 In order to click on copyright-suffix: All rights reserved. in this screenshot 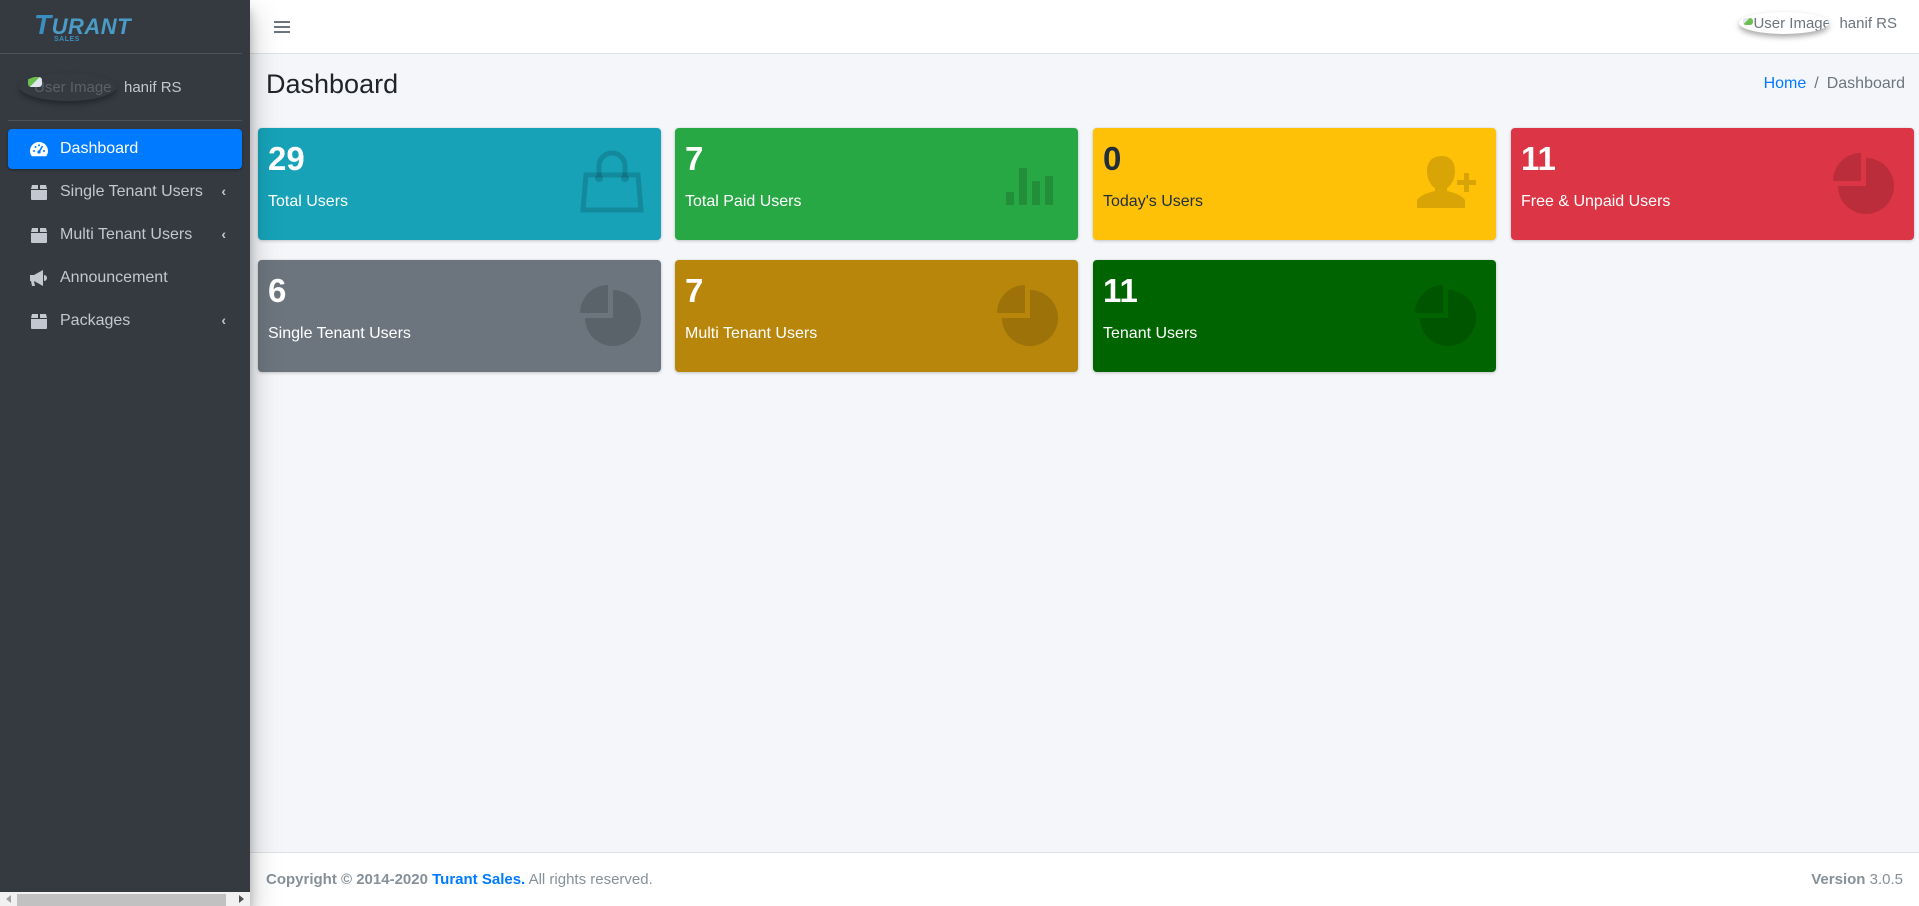, I will do `click(590, 879)`.